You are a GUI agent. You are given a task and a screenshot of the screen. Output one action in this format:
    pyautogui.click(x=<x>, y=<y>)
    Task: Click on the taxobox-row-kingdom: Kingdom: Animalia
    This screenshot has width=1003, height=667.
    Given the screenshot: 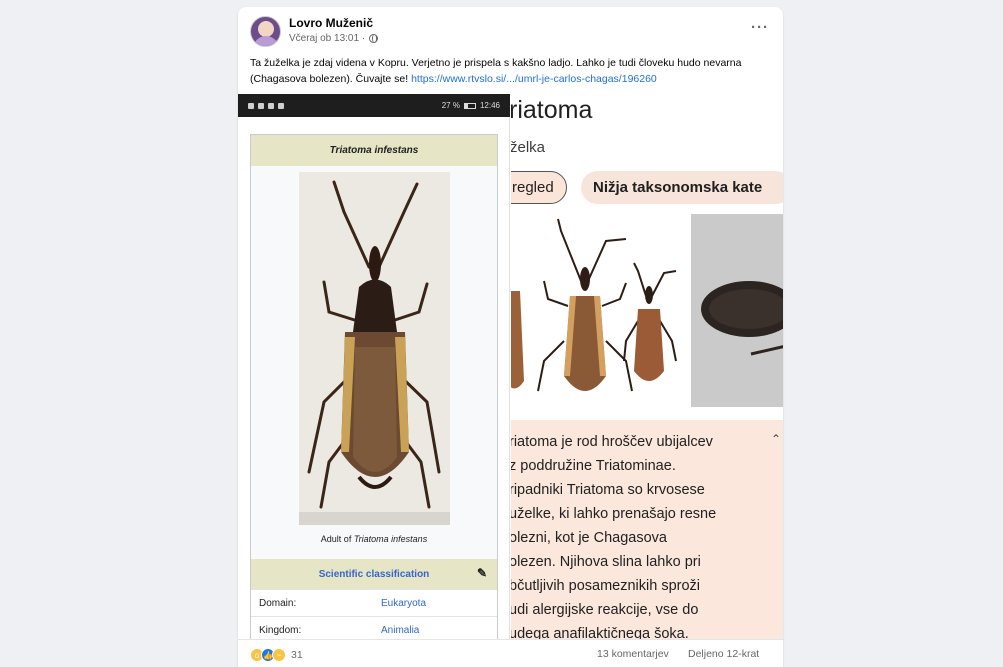 What is the action you would take?
    pyautogui.click(x=374, y=627)
    